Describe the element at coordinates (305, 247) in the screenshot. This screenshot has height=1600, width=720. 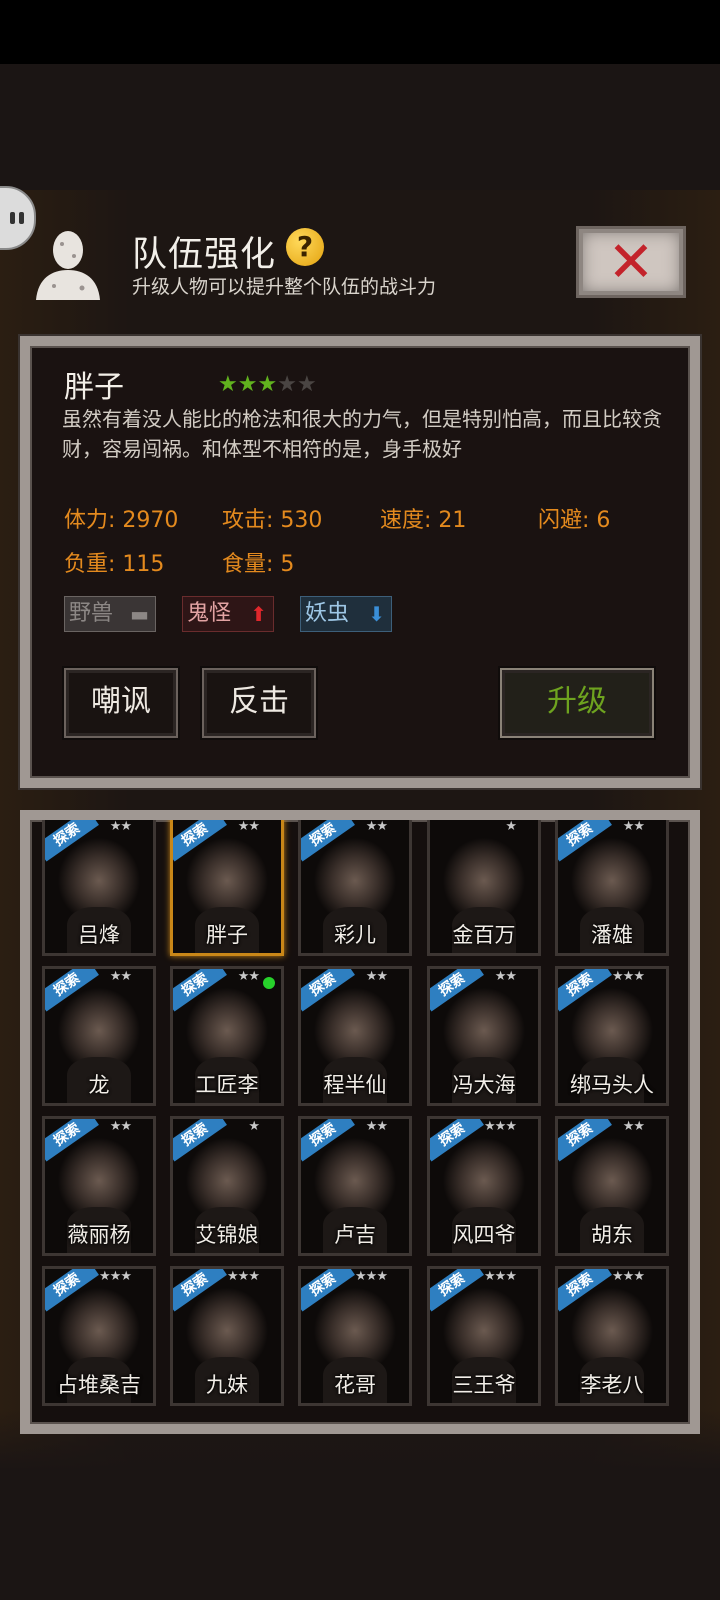
I see `help-icon: ?` at that location.